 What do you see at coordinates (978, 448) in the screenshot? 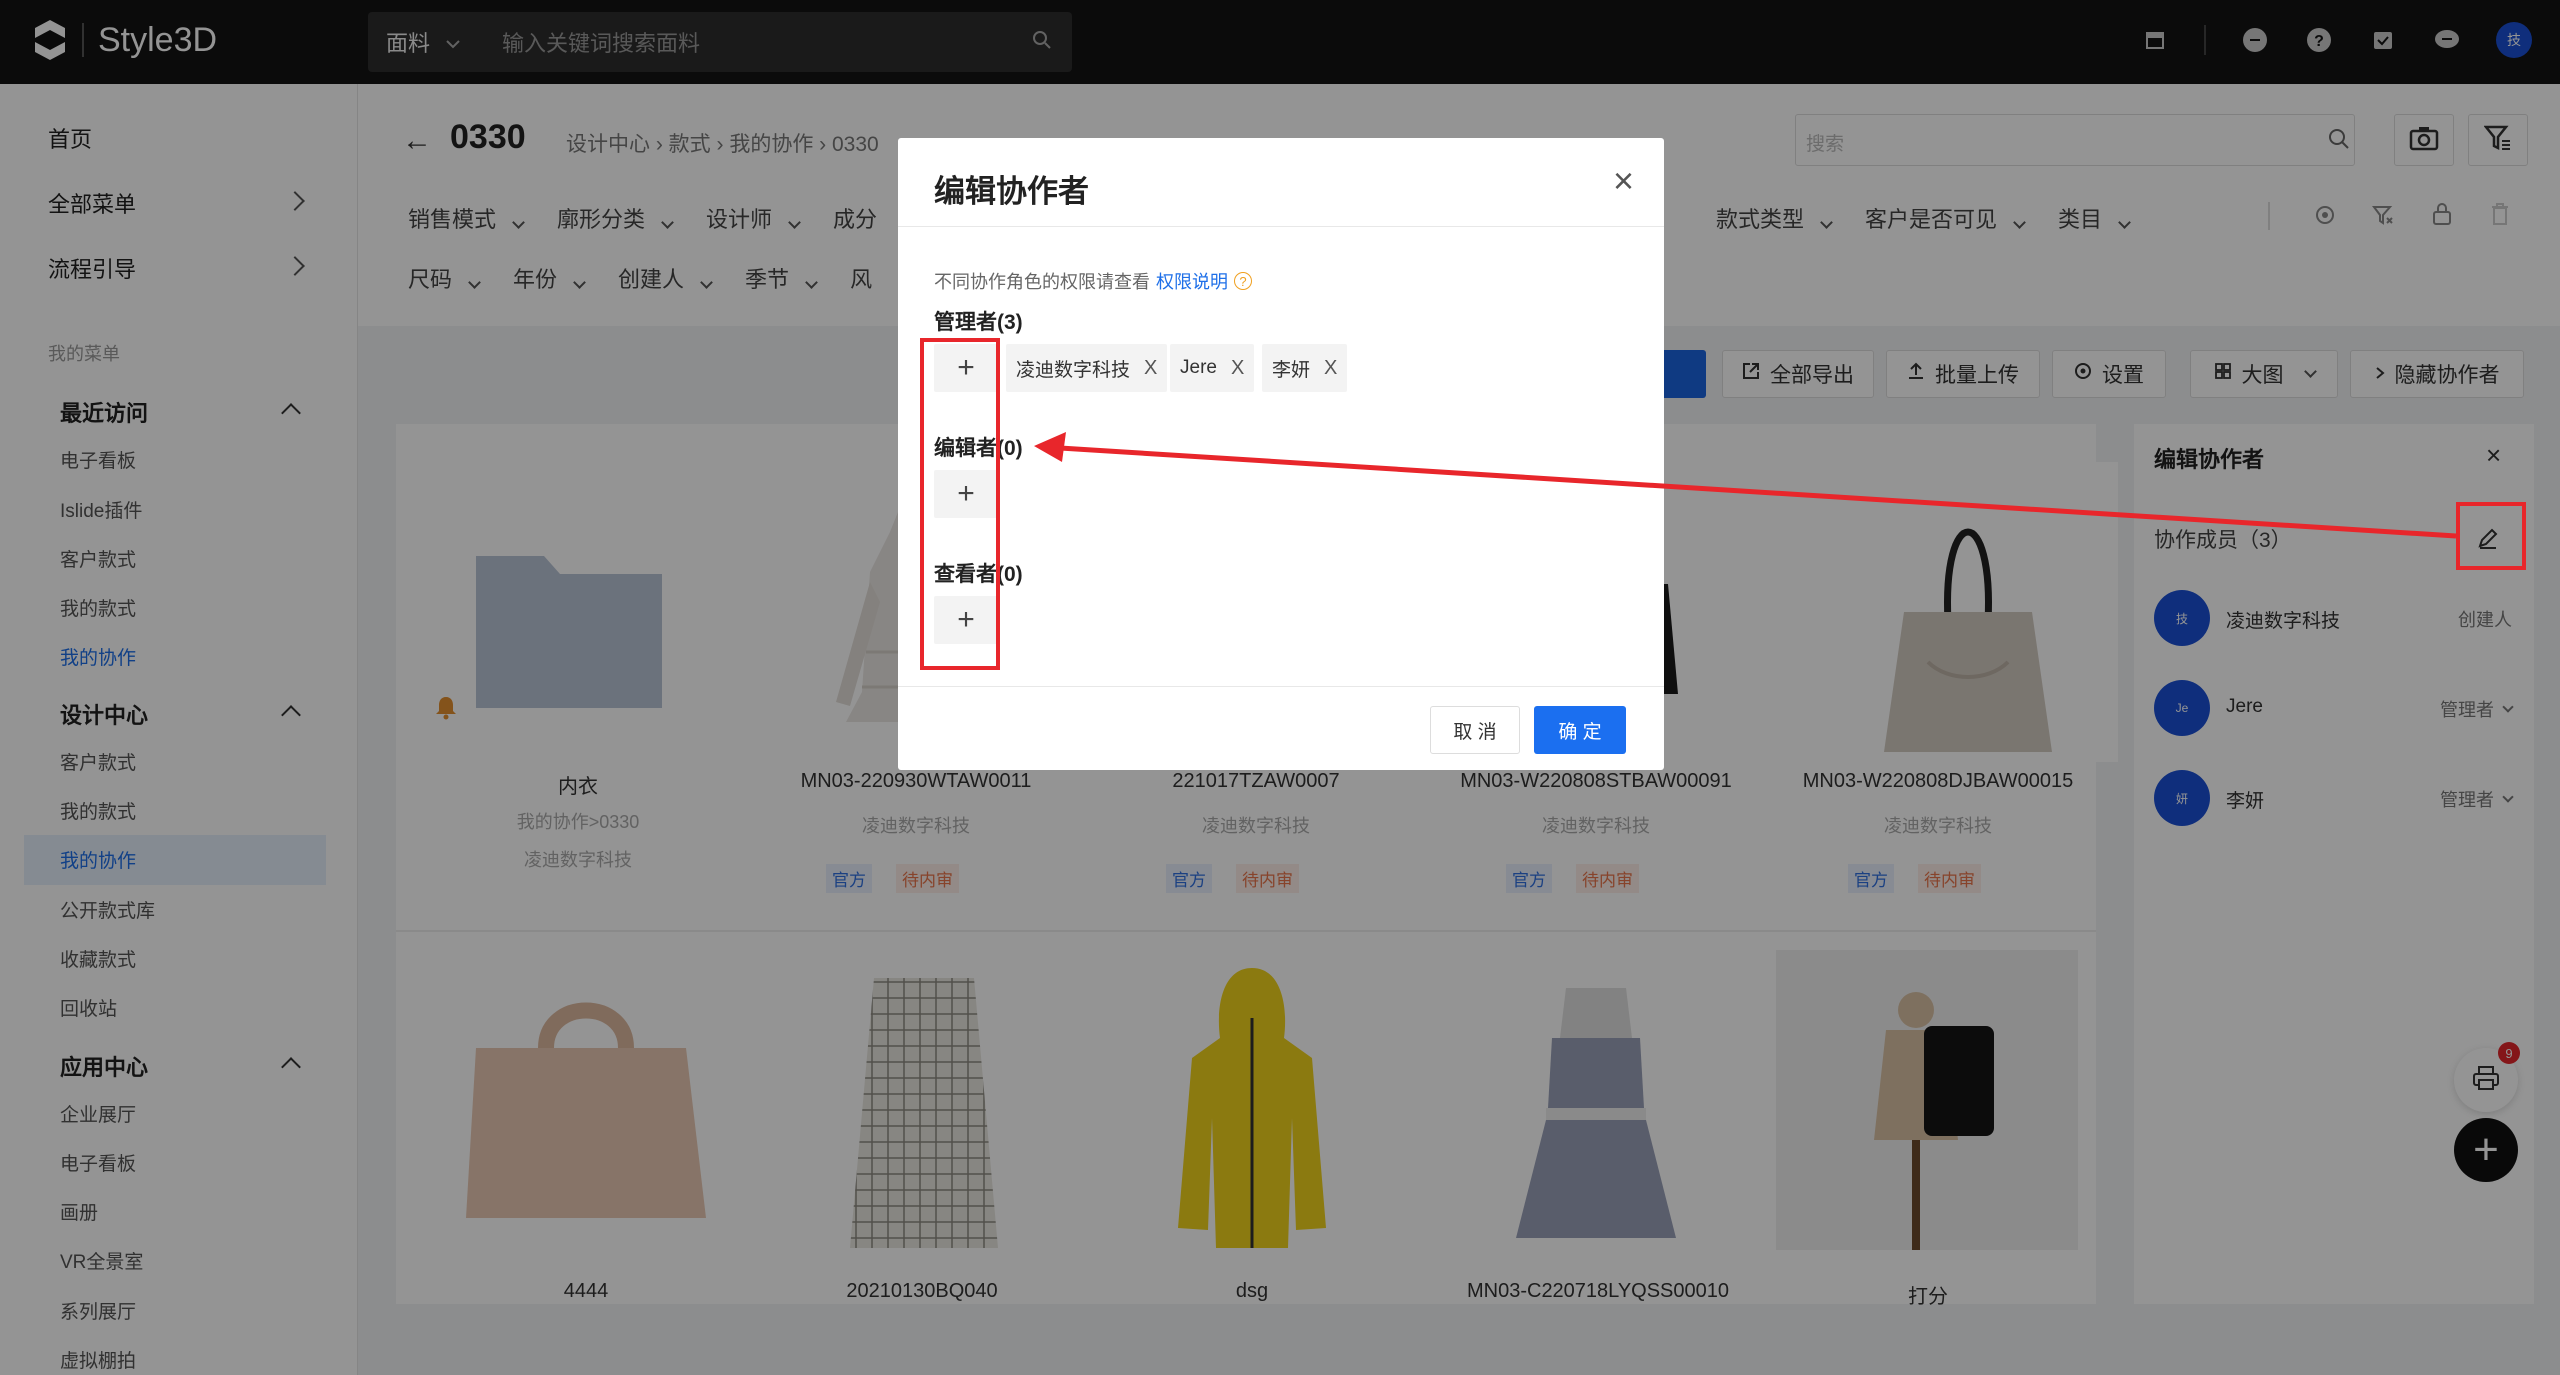
I see `editors-label: 编辑者(0)` at bounding box center [978, 448].